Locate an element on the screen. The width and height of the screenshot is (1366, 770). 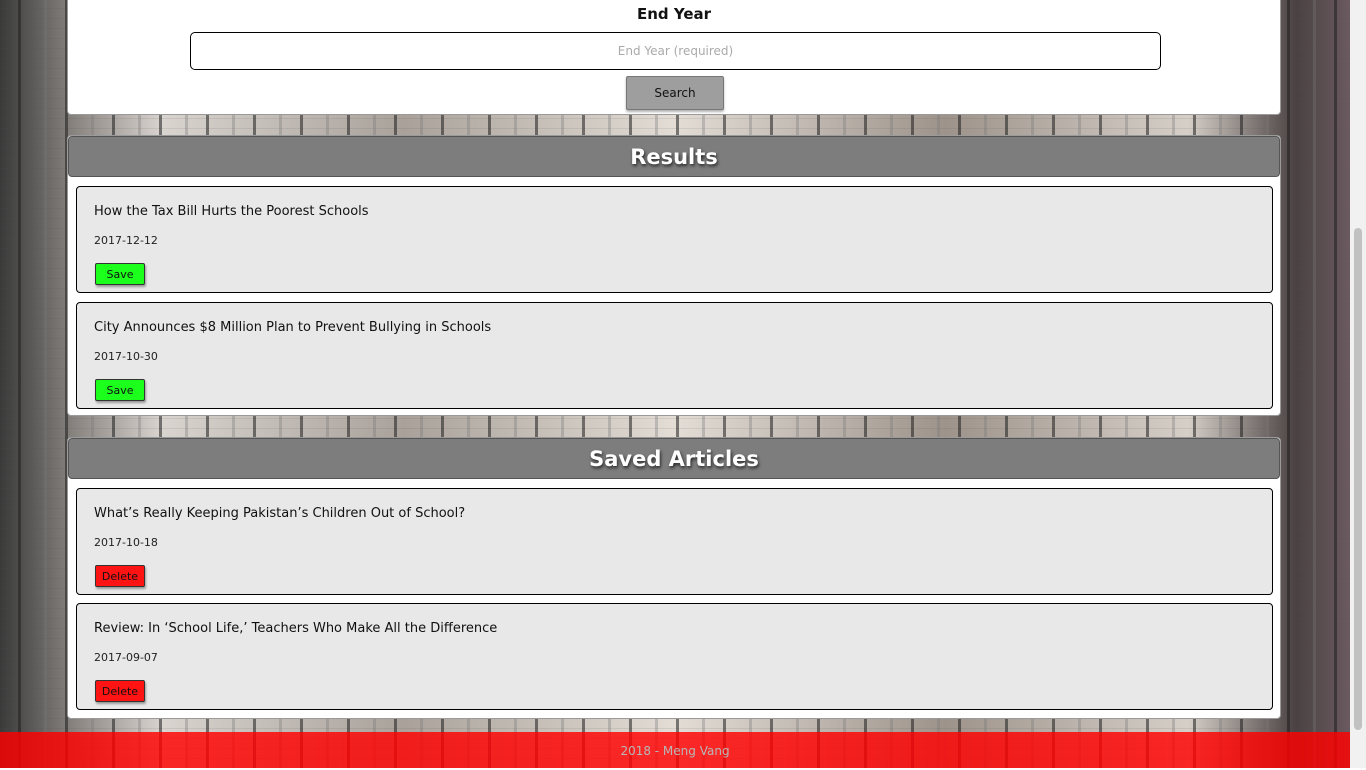
saved-articles-heading: Saved Articles is located at coordinates (674, 458).